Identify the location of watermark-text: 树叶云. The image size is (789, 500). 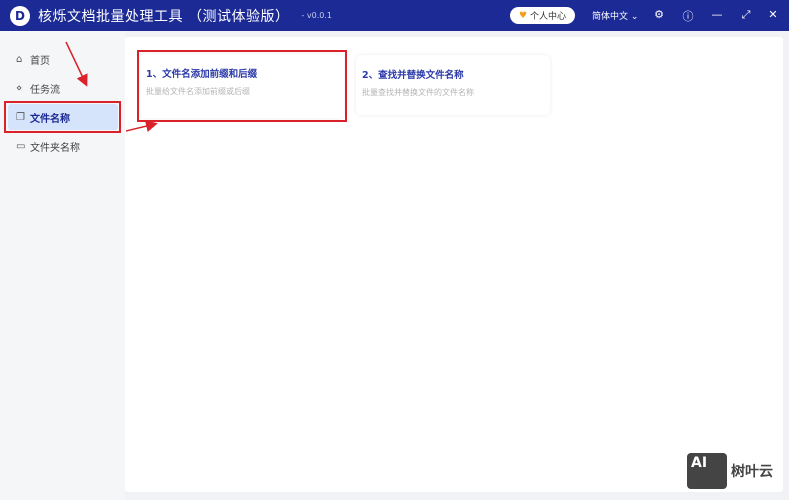
(752, 472).